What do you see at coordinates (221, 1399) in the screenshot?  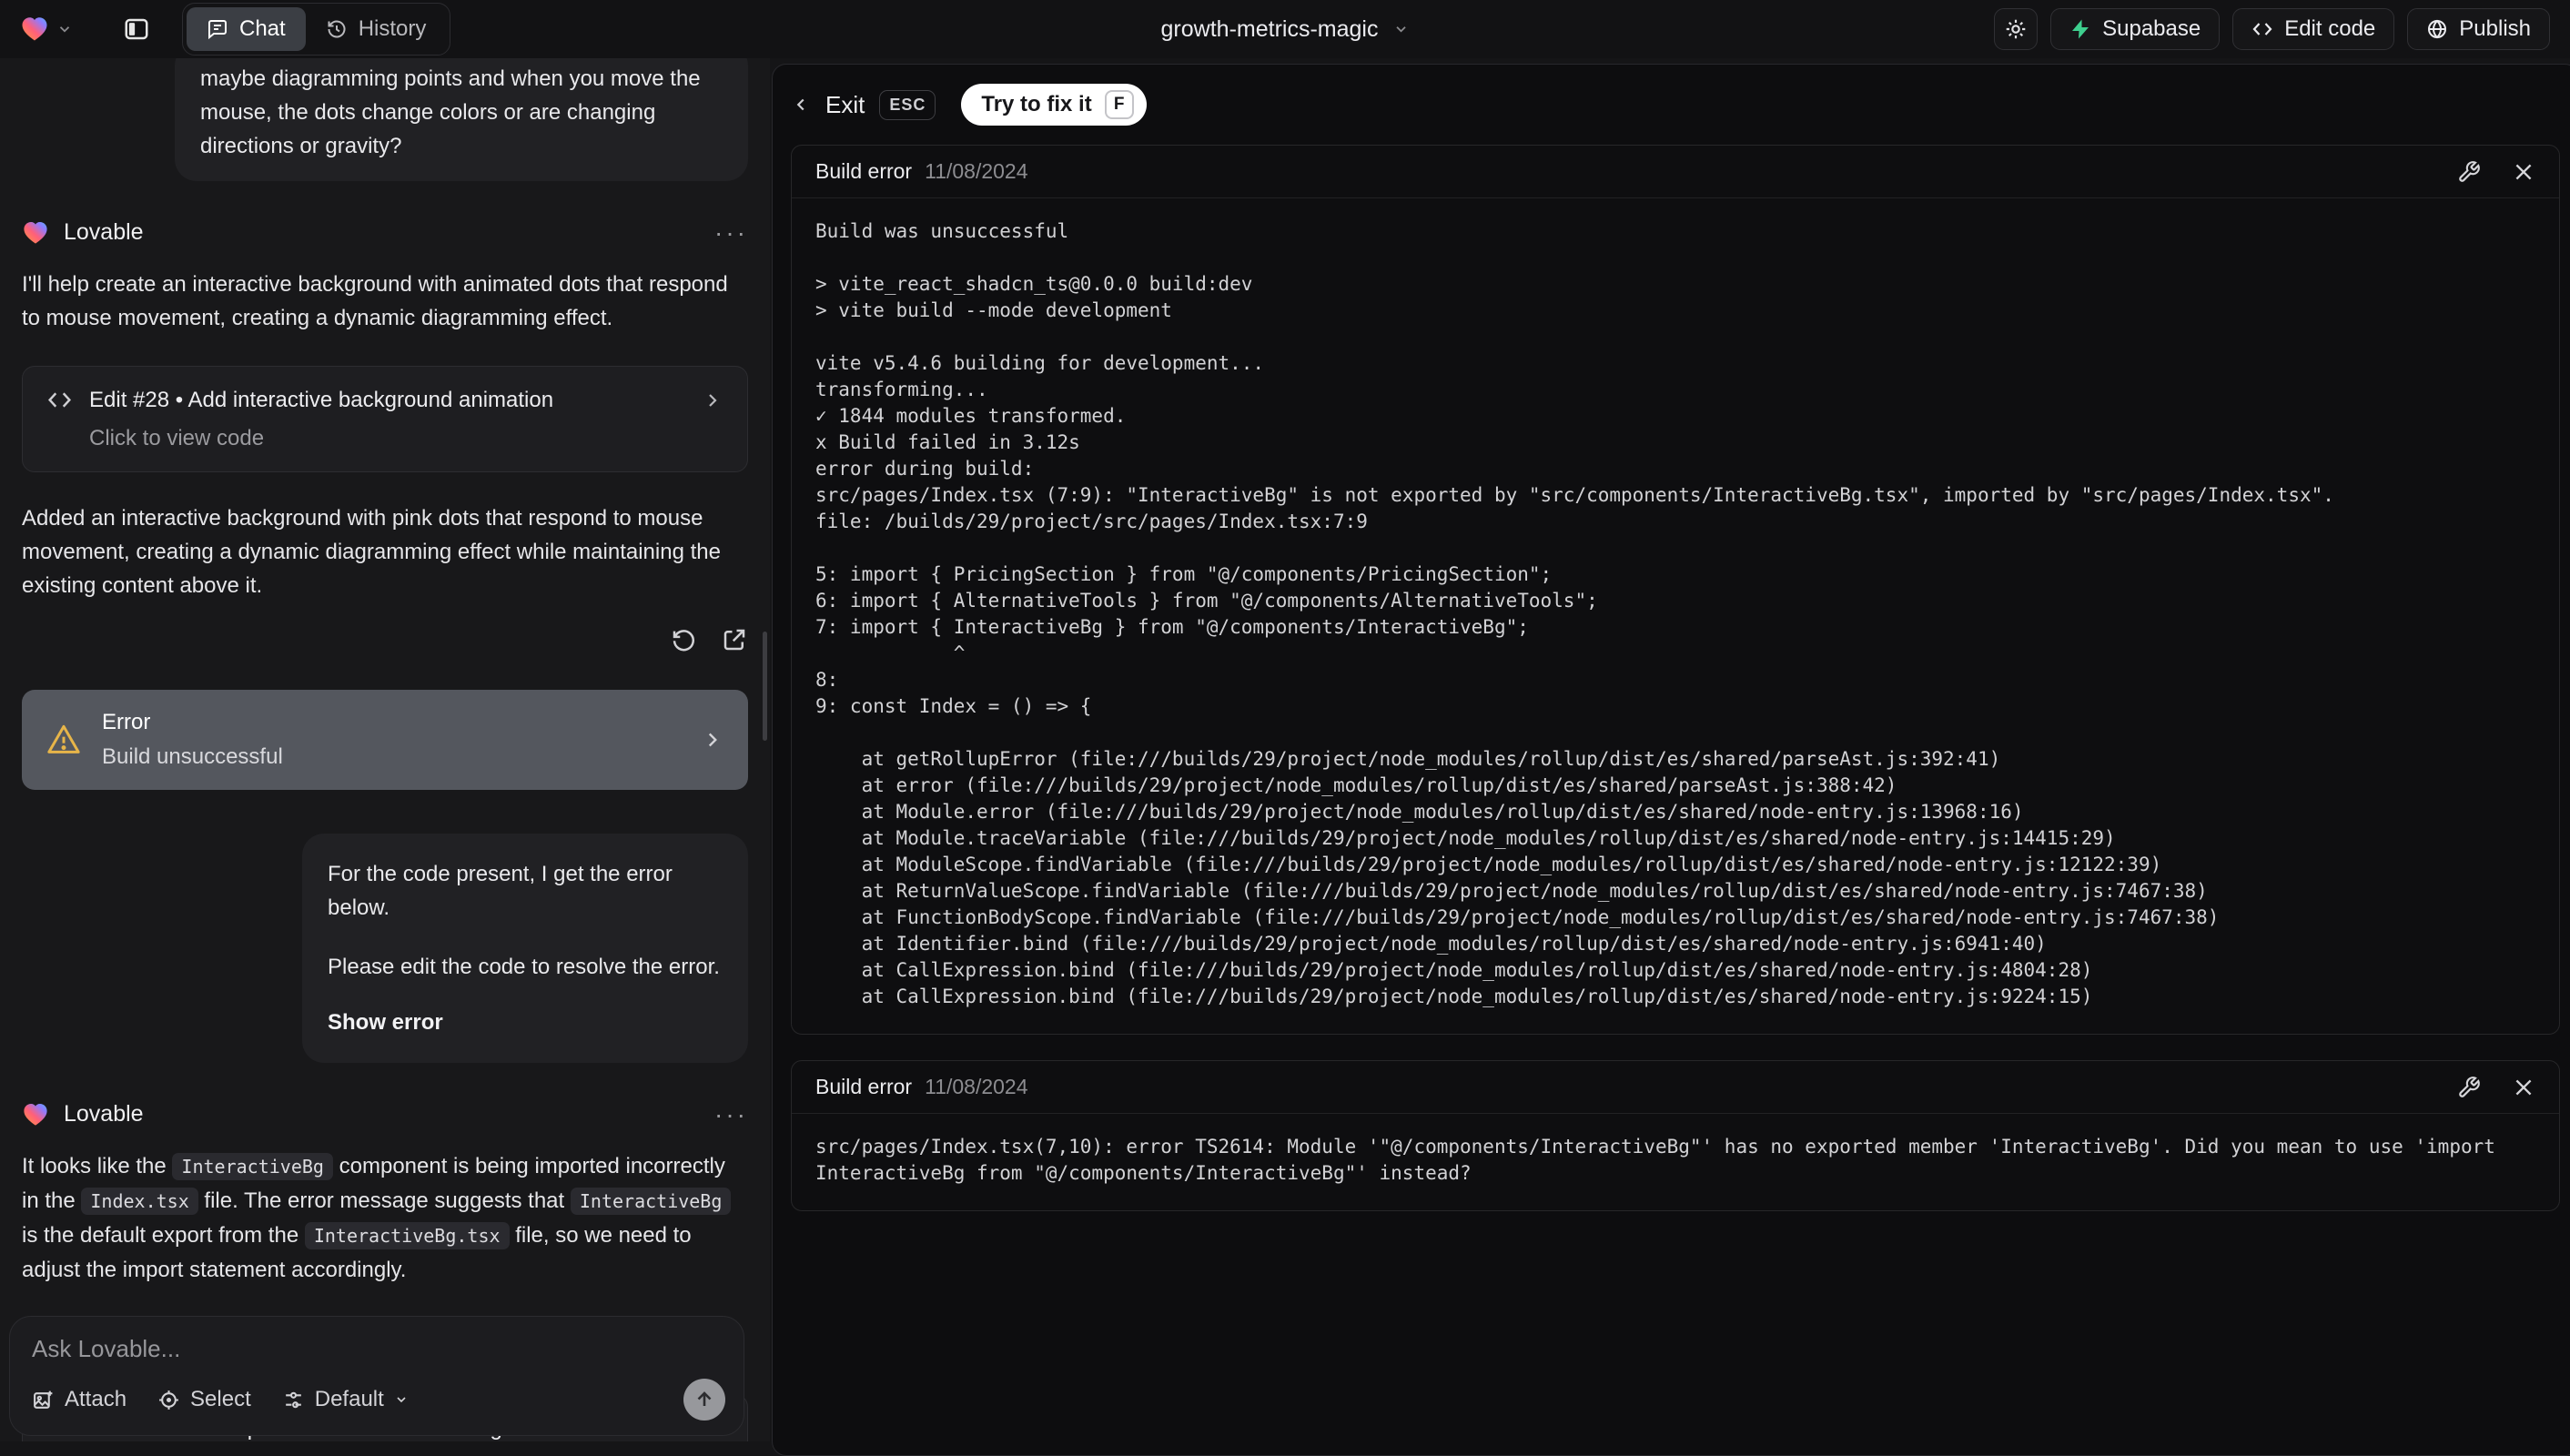 I see `select-label: Select` at bounding box center [221, 1399].